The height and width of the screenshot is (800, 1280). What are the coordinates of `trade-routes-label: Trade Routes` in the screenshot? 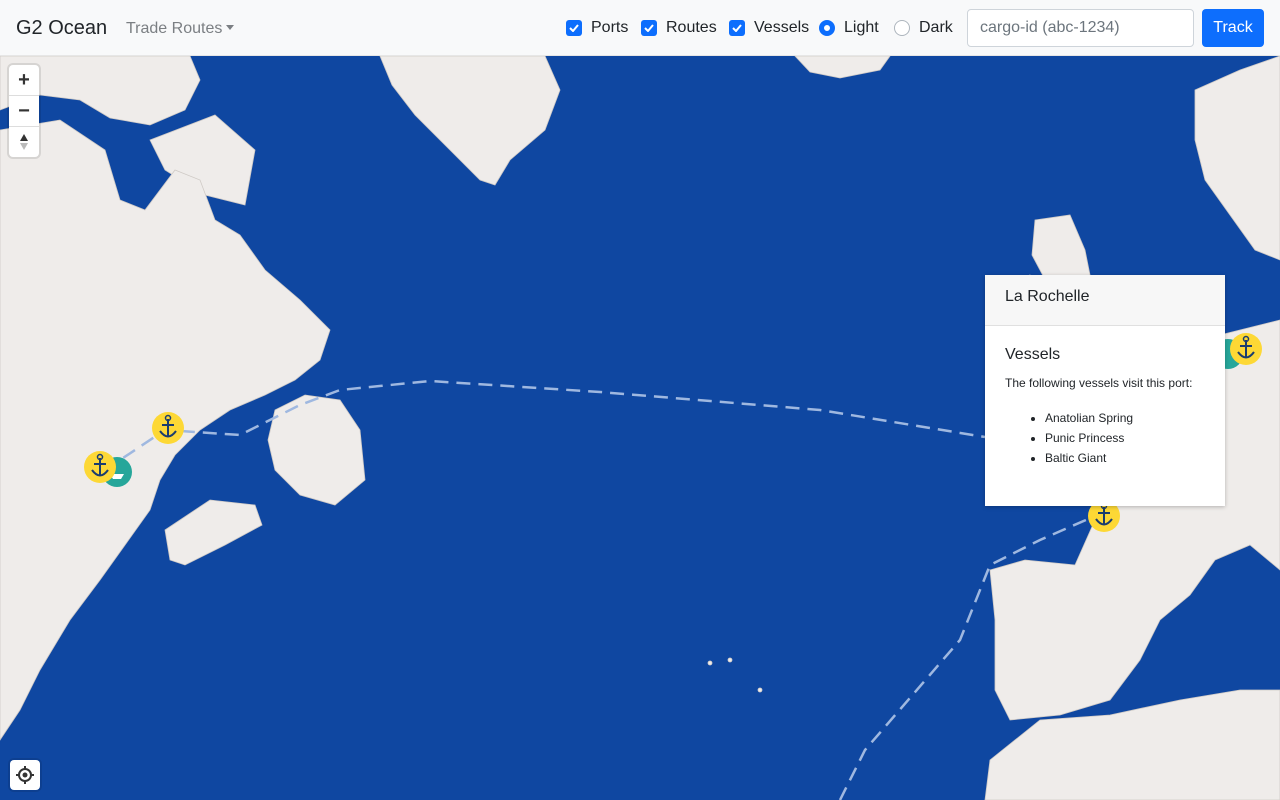 It's located at (174, 28).